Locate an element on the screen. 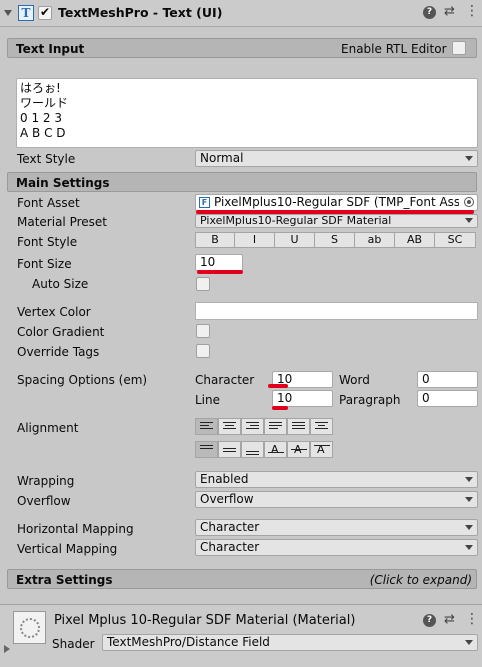 This screenshot has height=667, width=482. component-enabled-checkbox: ✔ is located at coordinates (45, 12).